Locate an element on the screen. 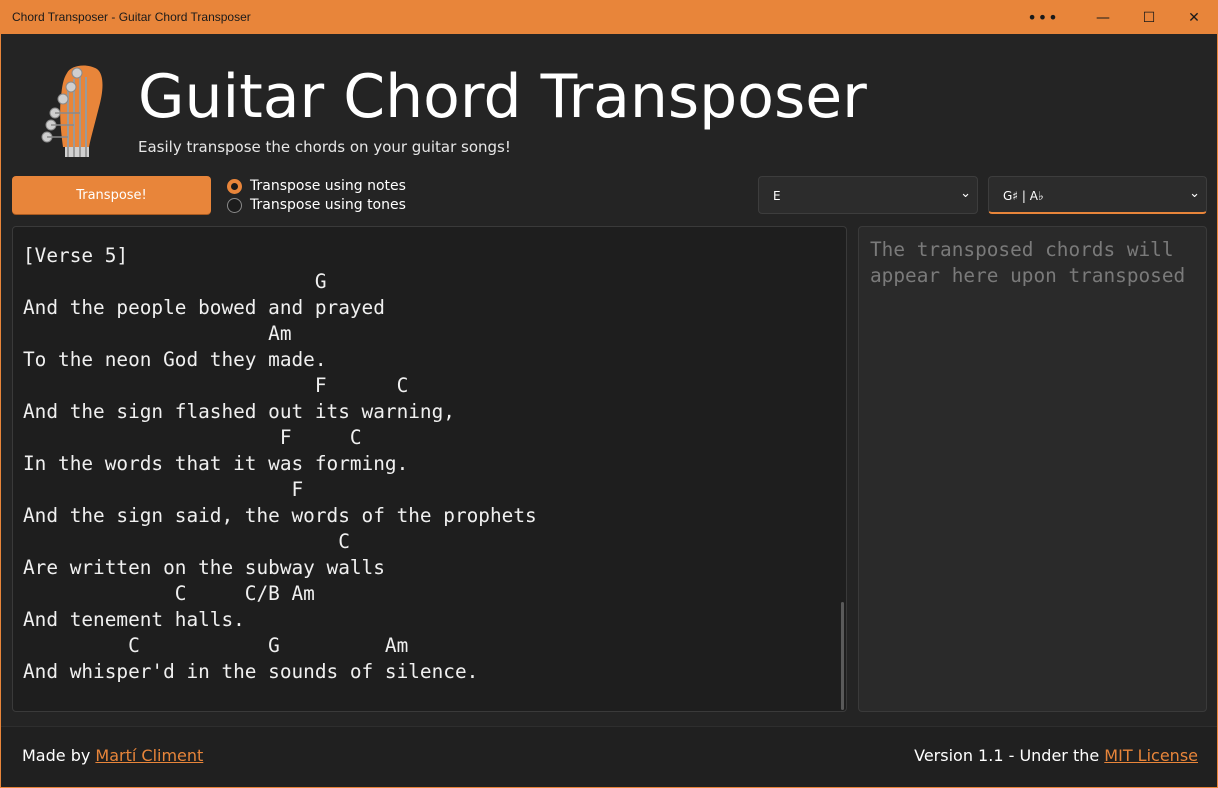 The height and width of the screenshot is (788, 1218). footer-credits: Made by Martí Climent is located at coordinates (112, 755).